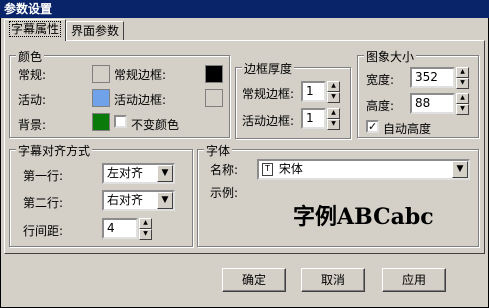 This screenshot has width=489, height=308. Describe the element at coordinates (333, 280) in the screenshot. I see `cancel-button: 取消` at that location.